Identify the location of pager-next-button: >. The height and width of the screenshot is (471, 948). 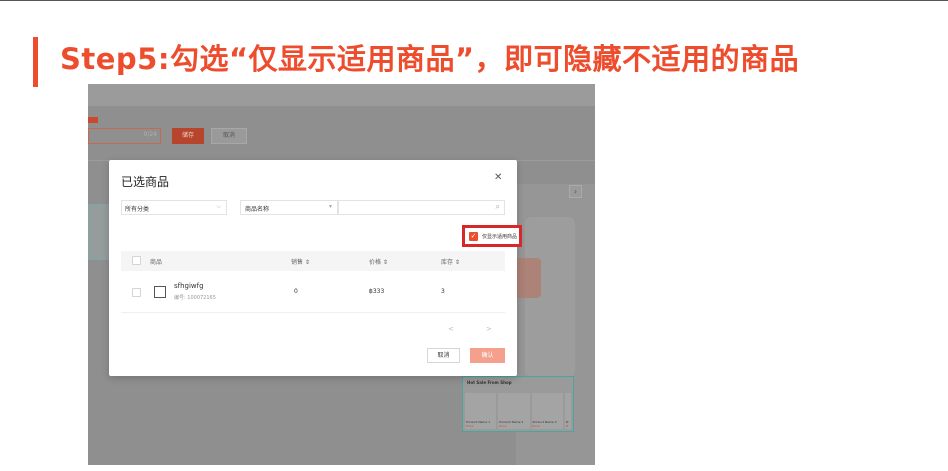
(489, 329).